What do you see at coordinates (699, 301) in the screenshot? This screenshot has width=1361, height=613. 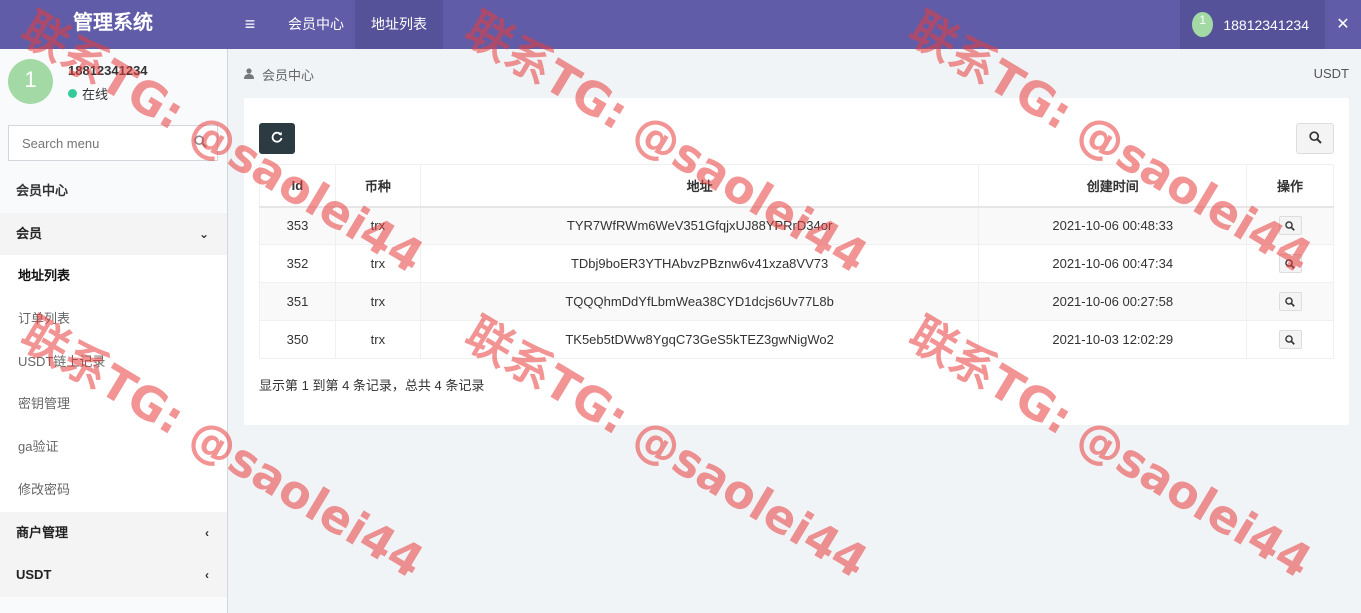 I see `cell-address: TQQQhmDdYfLbmWea38CYD1dcjs6Uv77L8b` at bounding box center [699, 301].